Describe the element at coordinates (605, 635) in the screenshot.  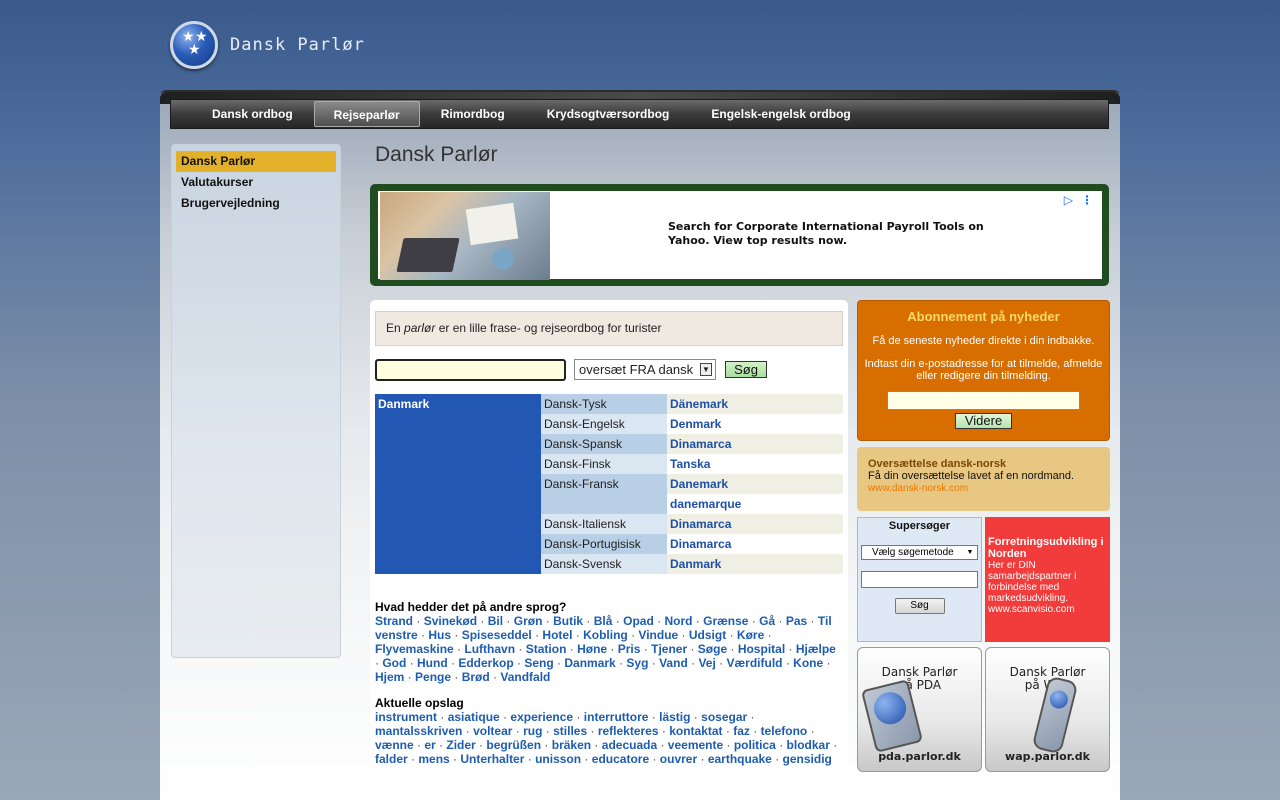
I see `other-language-link: Kobling` at that location.